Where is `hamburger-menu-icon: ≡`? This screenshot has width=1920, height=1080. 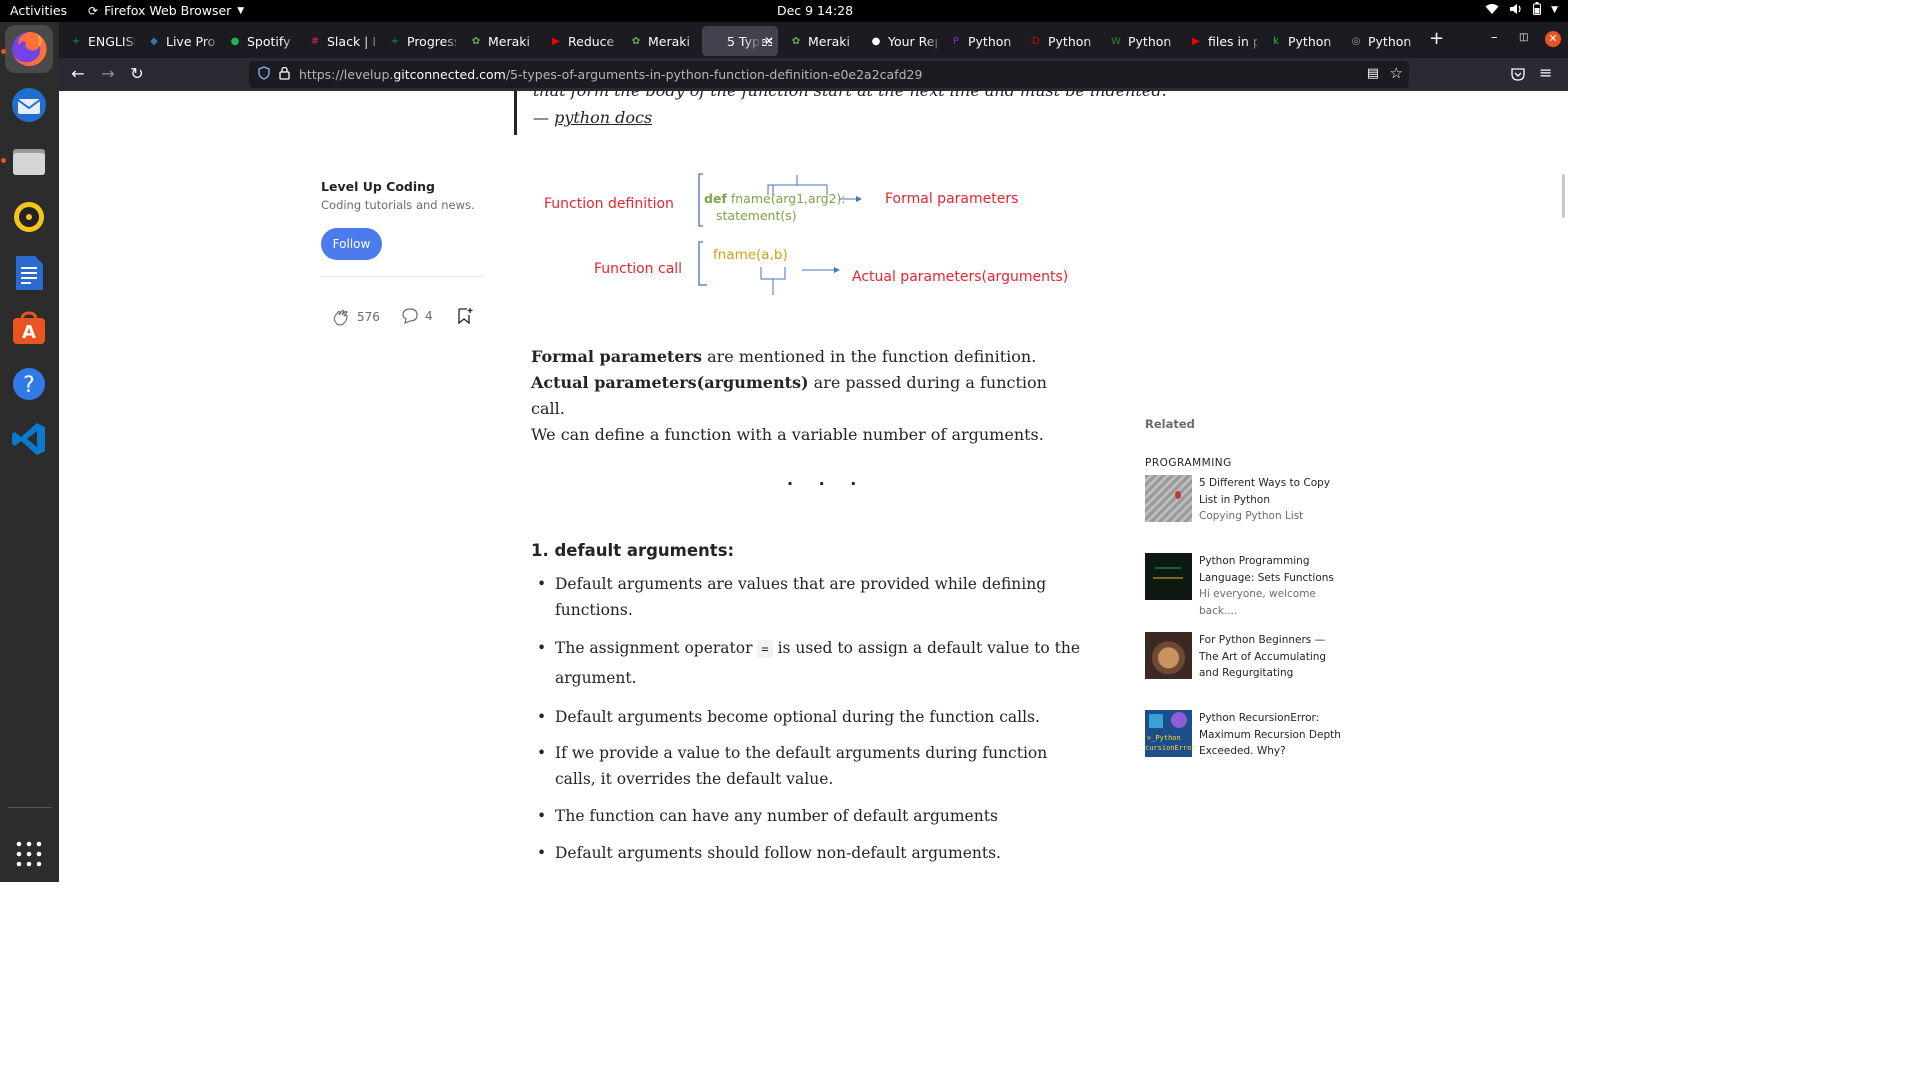
hamburger-menu-icon: ≡ is located at coordinates (1545, 72).